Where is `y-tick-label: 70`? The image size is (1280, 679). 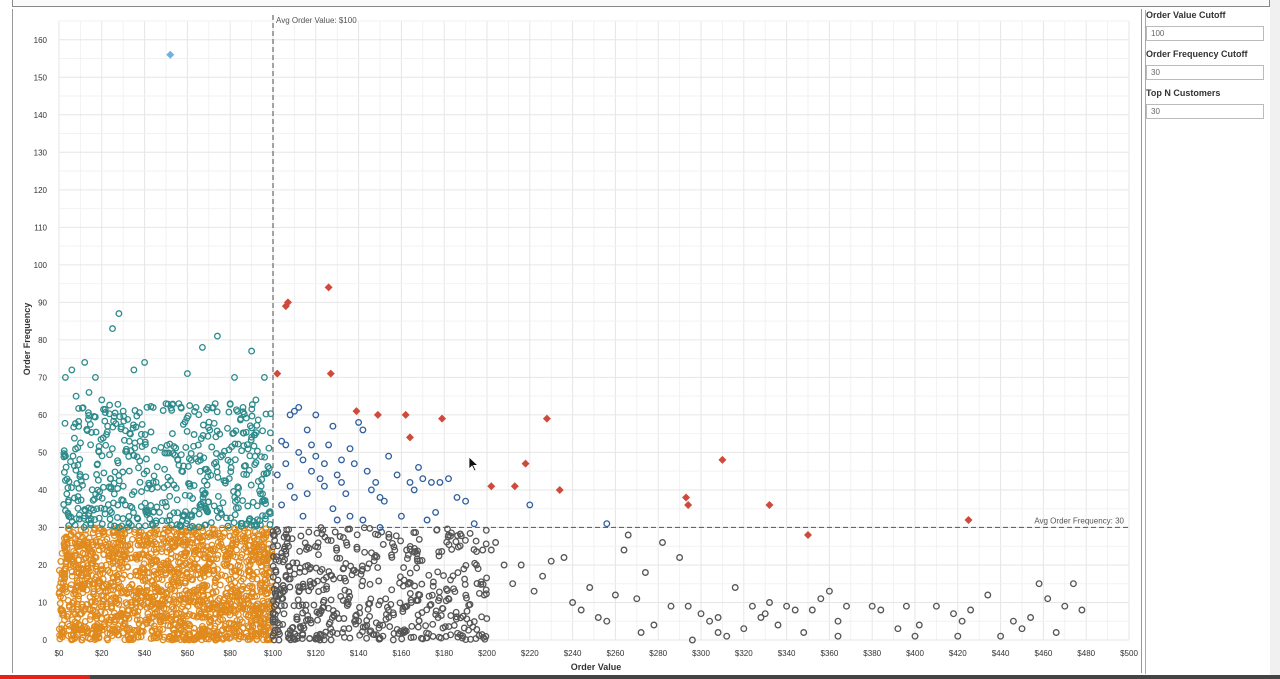 y-tick-label: 70 is located at coordinates (42, 377).